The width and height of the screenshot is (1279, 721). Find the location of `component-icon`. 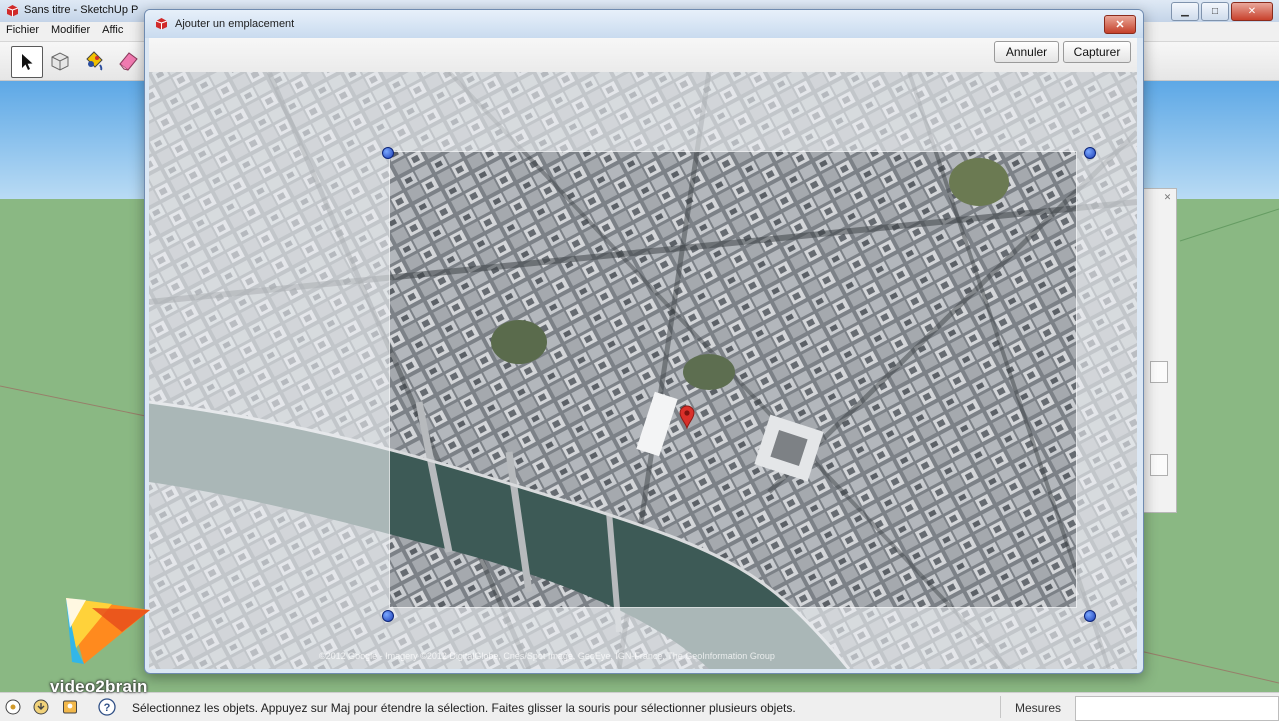

component-icon is located at coordinates (60, 61).